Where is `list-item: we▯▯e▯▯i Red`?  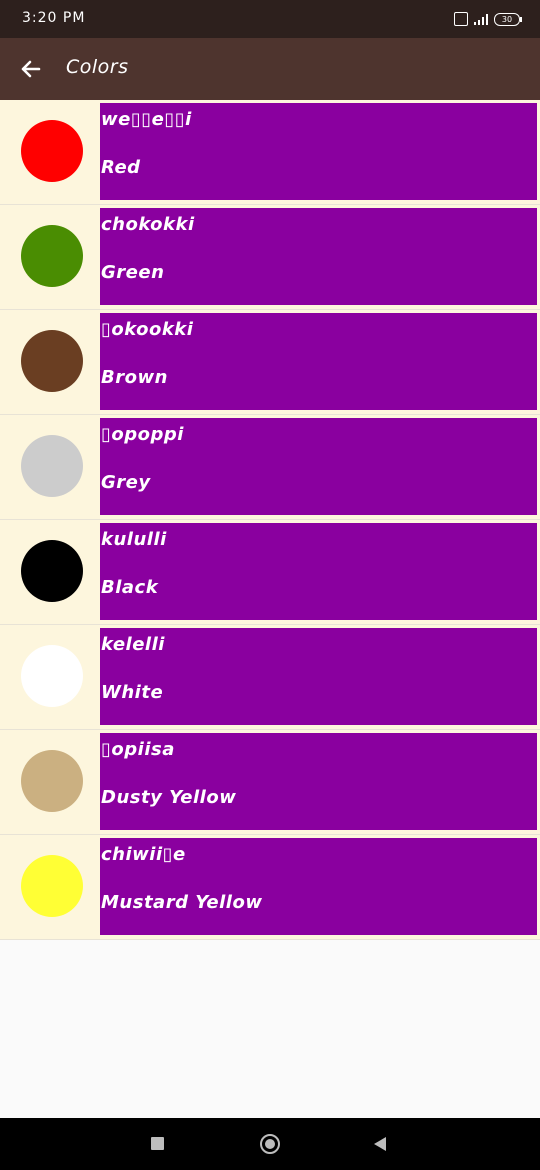 list-item: we▯▯e▯▯i Red is located at coordinates (270, 152).